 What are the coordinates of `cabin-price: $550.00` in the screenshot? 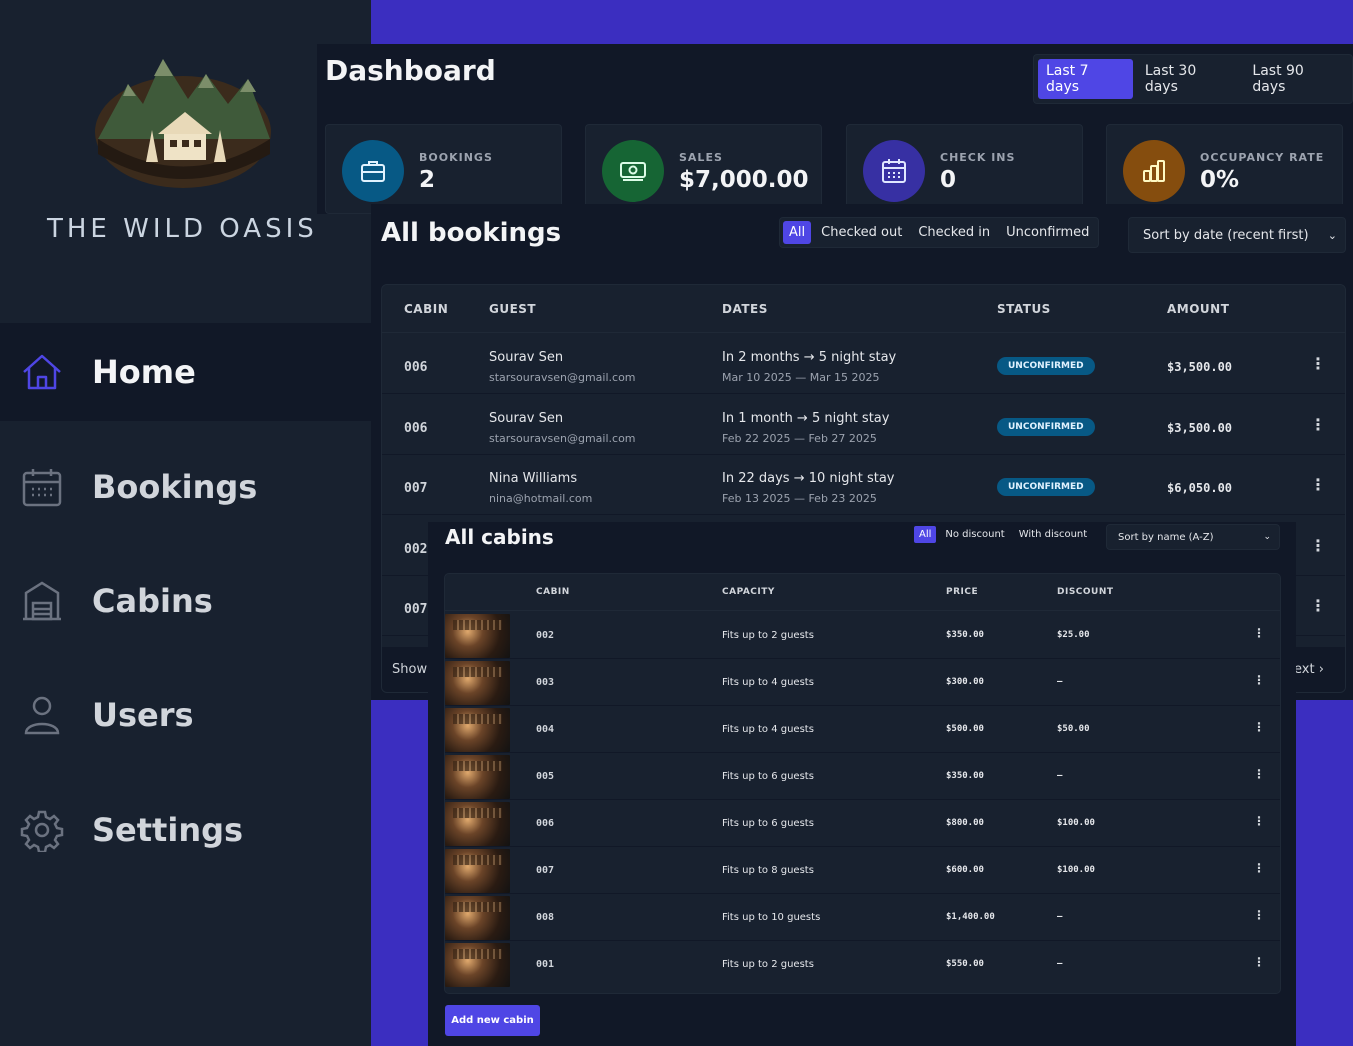 It's located at (965, 964).